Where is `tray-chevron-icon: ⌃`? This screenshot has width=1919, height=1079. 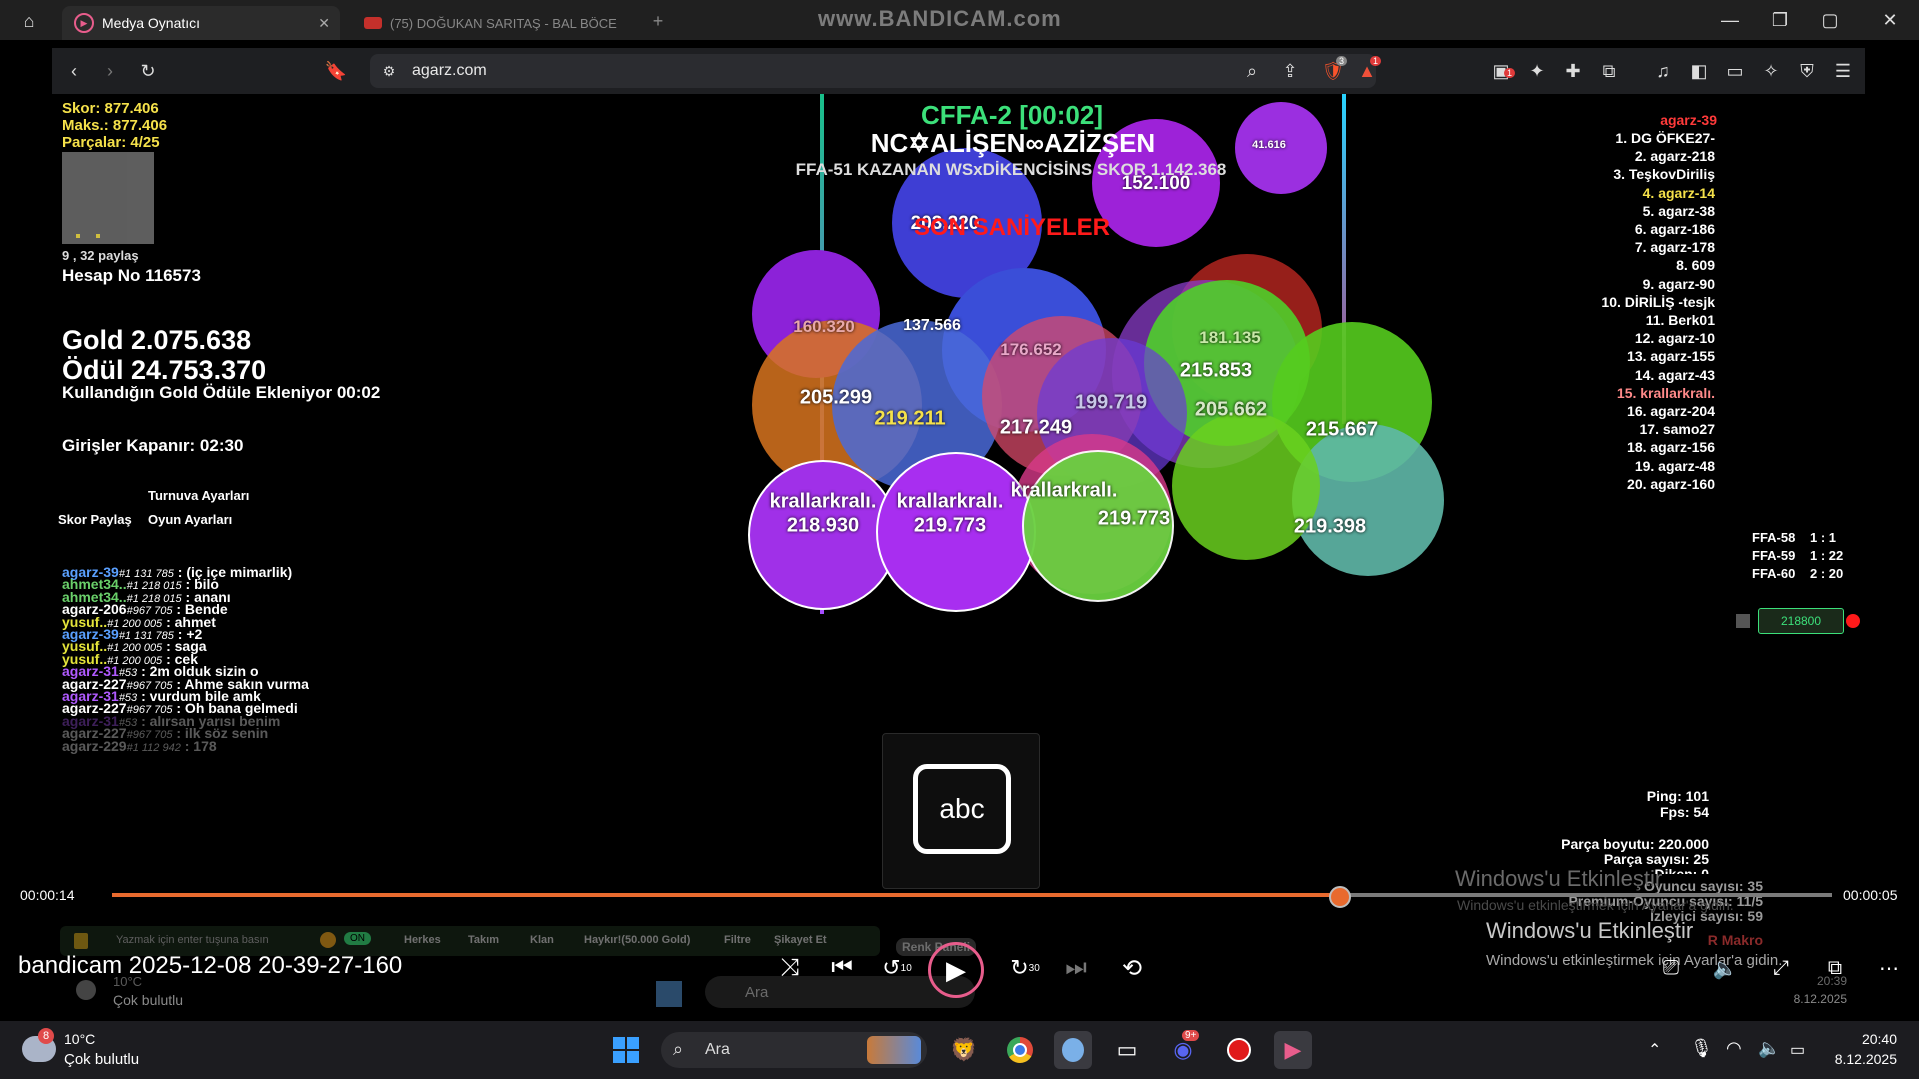 tray-chevron-icon: ⌃ is located at coordinates (1654, 1050).